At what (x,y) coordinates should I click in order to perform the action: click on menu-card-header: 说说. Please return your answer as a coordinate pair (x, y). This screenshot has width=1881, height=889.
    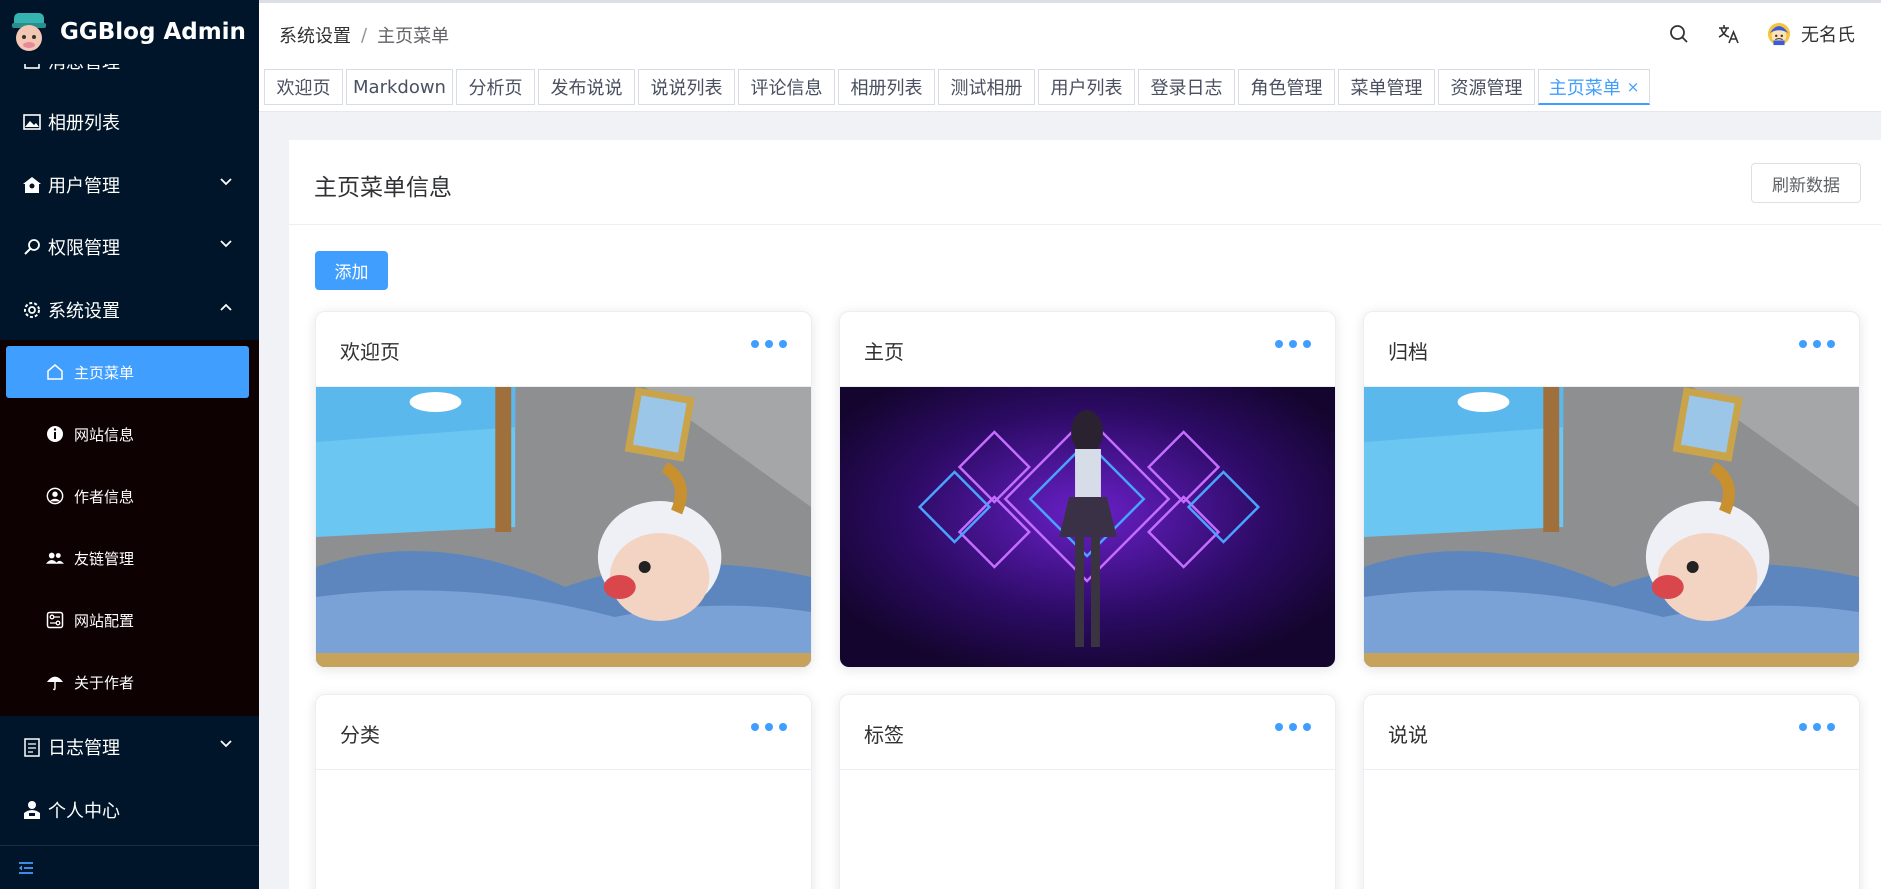
    Looking at the image, I should click on (1611, 732).